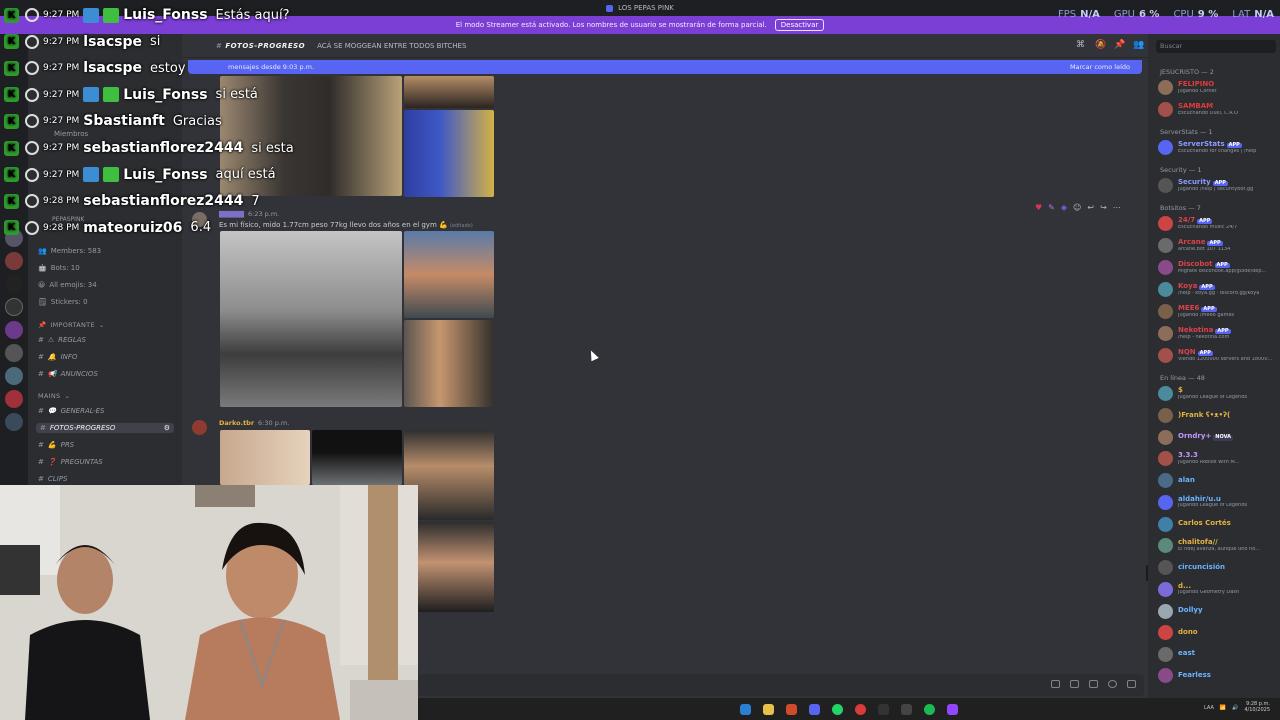 The image size is (1280, 720). What do you see at coordinates (1257, 707) in the screenshot?
I see `clock: 9:28 p.m. 4/10/2025` at bounding box center [1257, 707].